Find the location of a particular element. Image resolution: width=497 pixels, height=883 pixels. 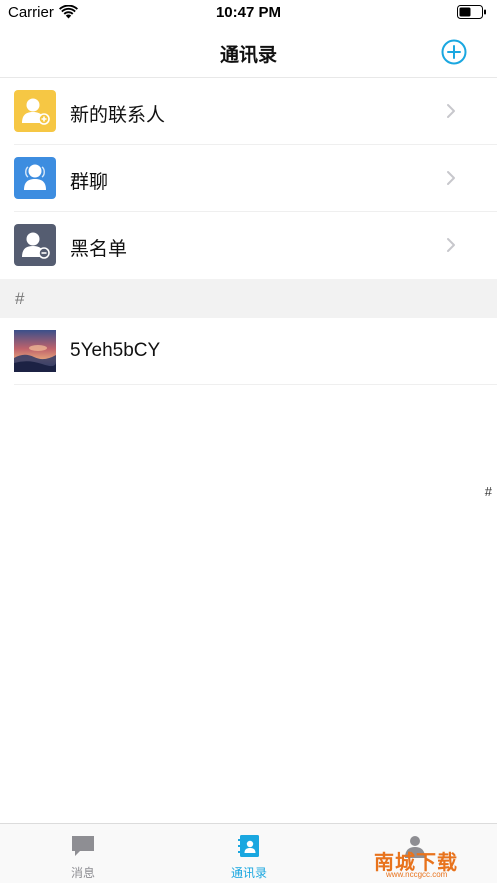

row-label: 黑名单 is located at coordinates (99, 249).